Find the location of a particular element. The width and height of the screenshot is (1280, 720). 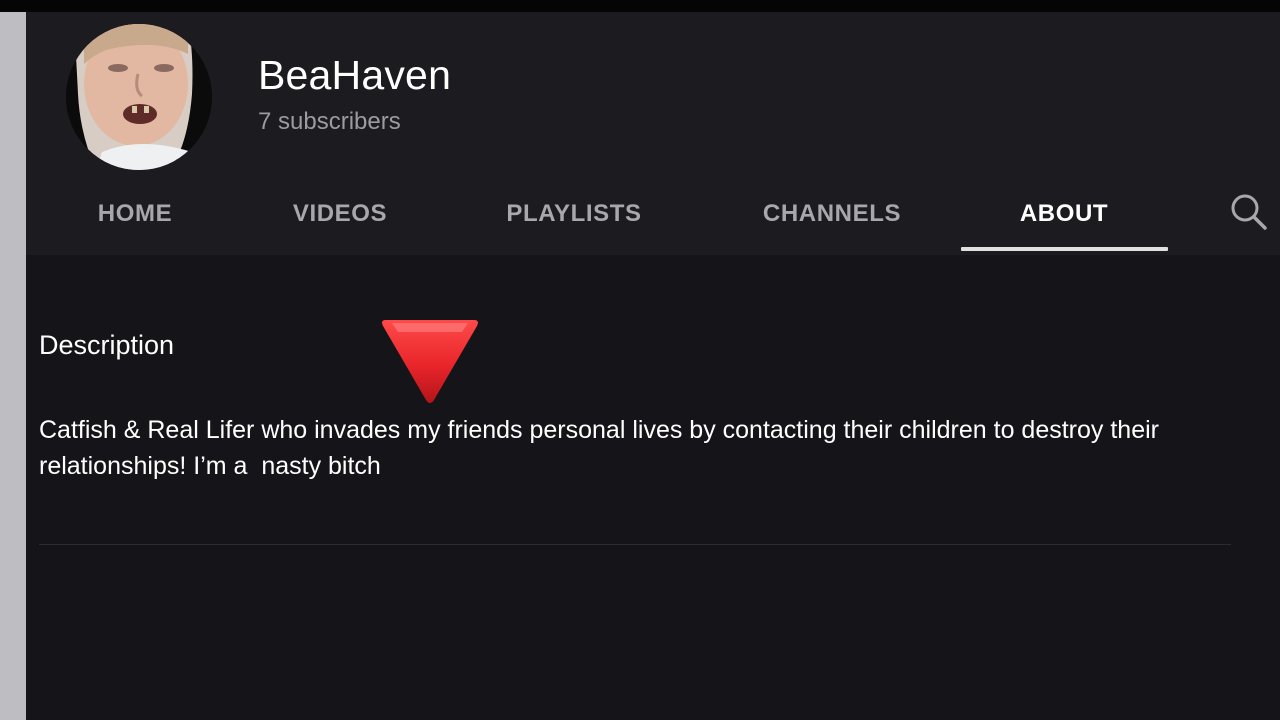

search-button is located at coordinates (1249, 212).